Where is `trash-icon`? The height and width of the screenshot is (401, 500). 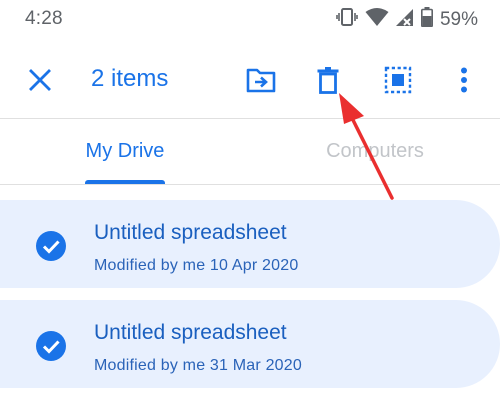 trash-icon is located at coordinates (328, 80).